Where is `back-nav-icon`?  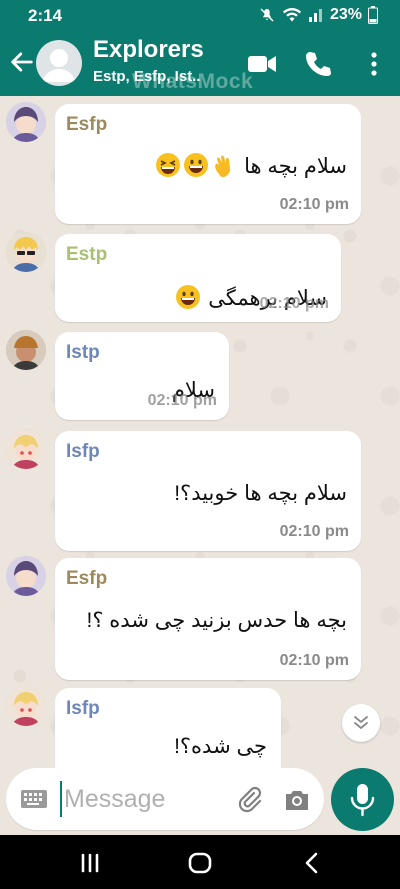
back-nav-icon is located at coordinates (312, 863).